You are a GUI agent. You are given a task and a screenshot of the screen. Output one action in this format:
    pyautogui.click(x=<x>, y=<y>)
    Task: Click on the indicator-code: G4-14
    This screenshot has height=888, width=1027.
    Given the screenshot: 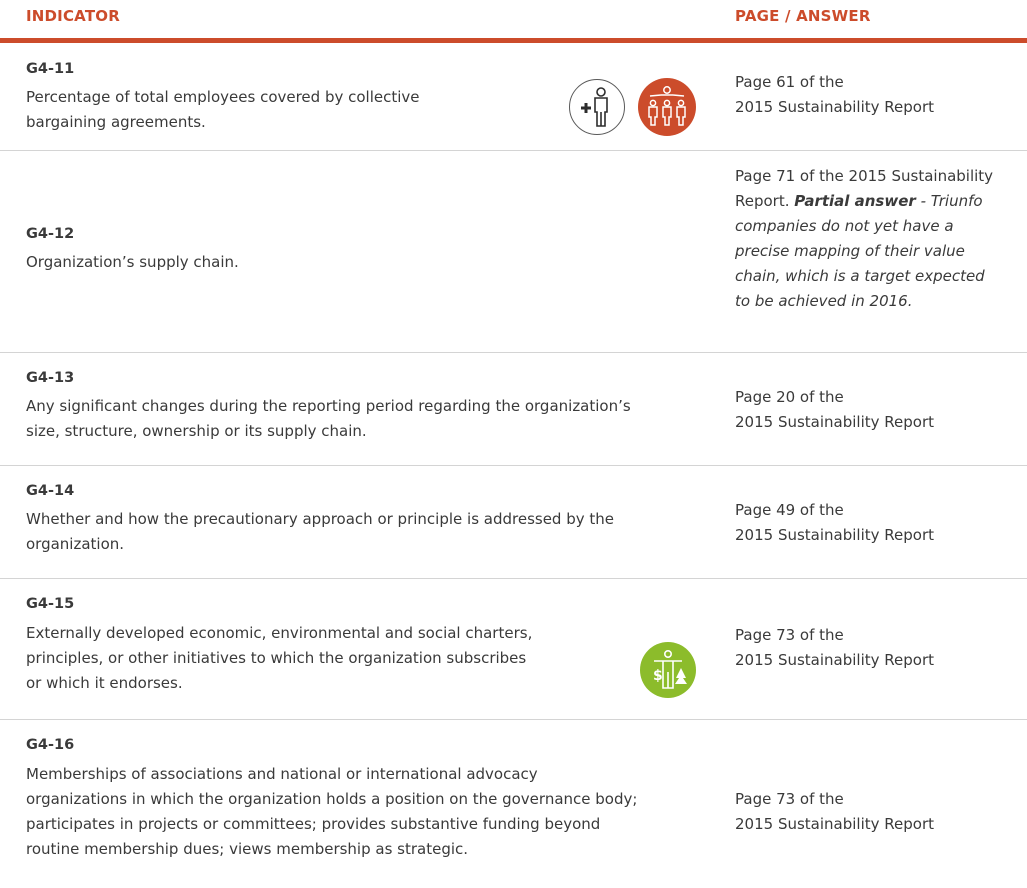 What is the action you would take?
    pyautogui.click(x=50, y=491)
    